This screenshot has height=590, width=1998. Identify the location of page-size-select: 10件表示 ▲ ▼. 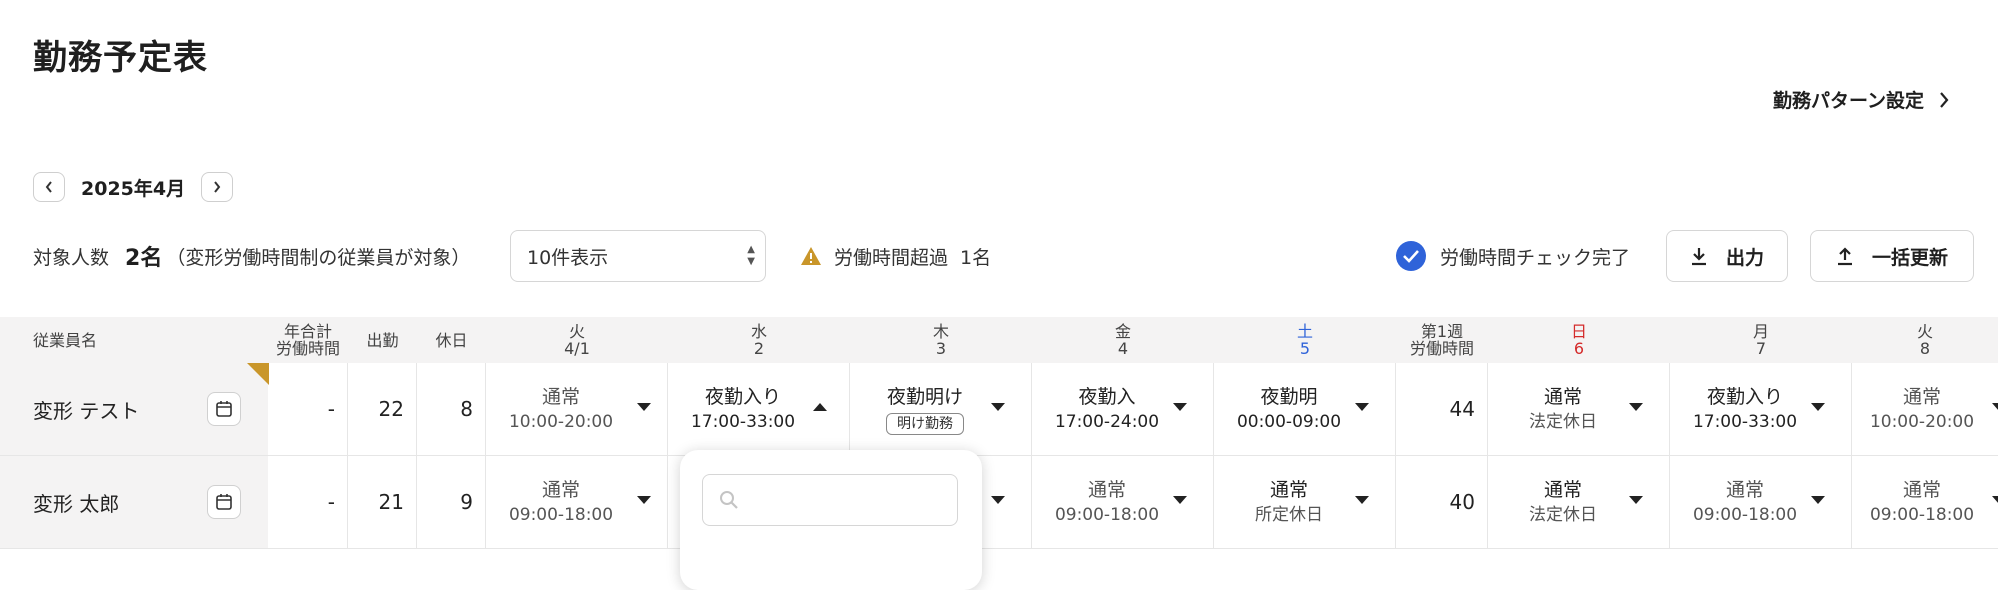
(638, 256).